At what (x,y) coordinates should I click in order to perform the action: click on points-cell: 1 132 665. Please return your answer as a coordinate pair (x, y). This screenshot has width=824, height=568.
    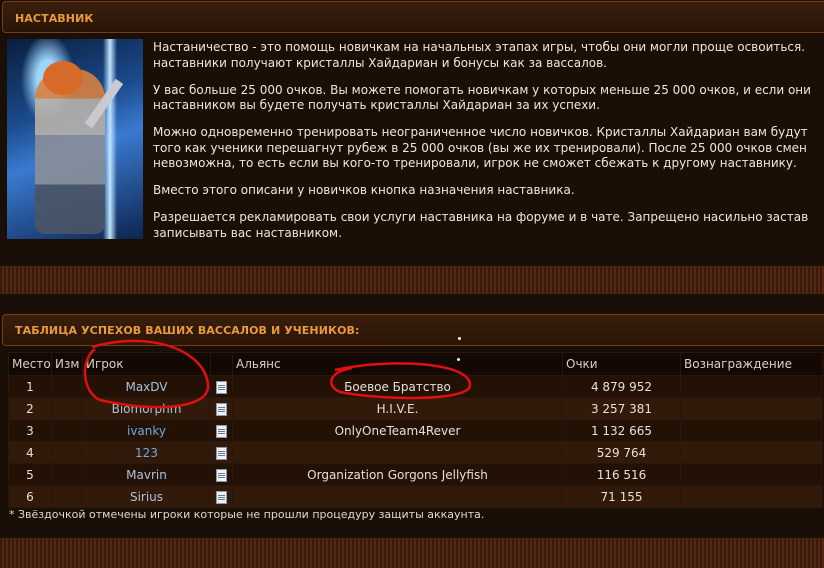
    Looking at the image, I should click on (621, 430).